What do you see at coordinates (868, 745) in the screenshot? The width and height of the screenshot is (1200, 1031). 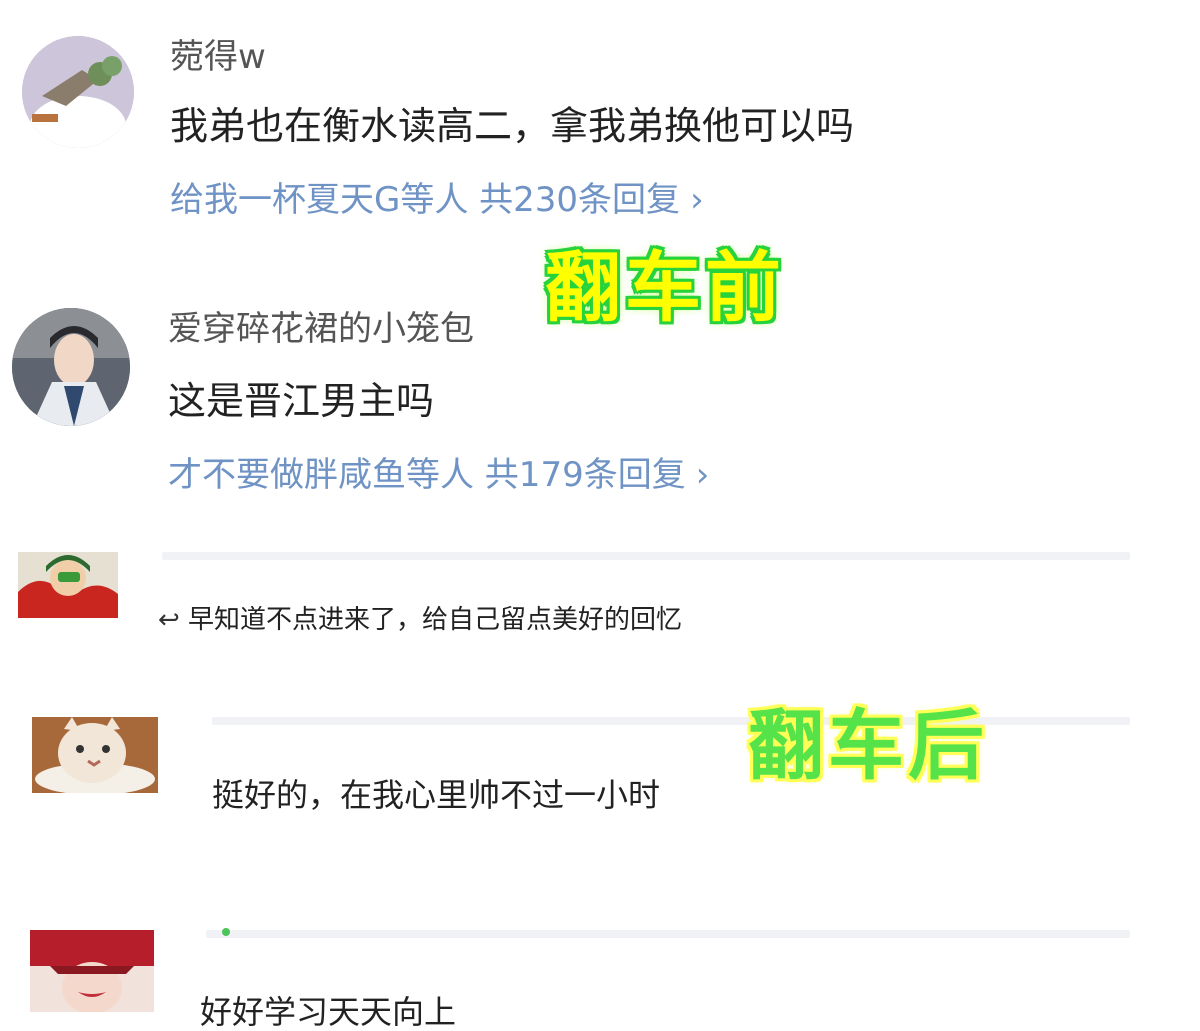 I see `label-after: 翻车后` at bounding box center [868, 745].